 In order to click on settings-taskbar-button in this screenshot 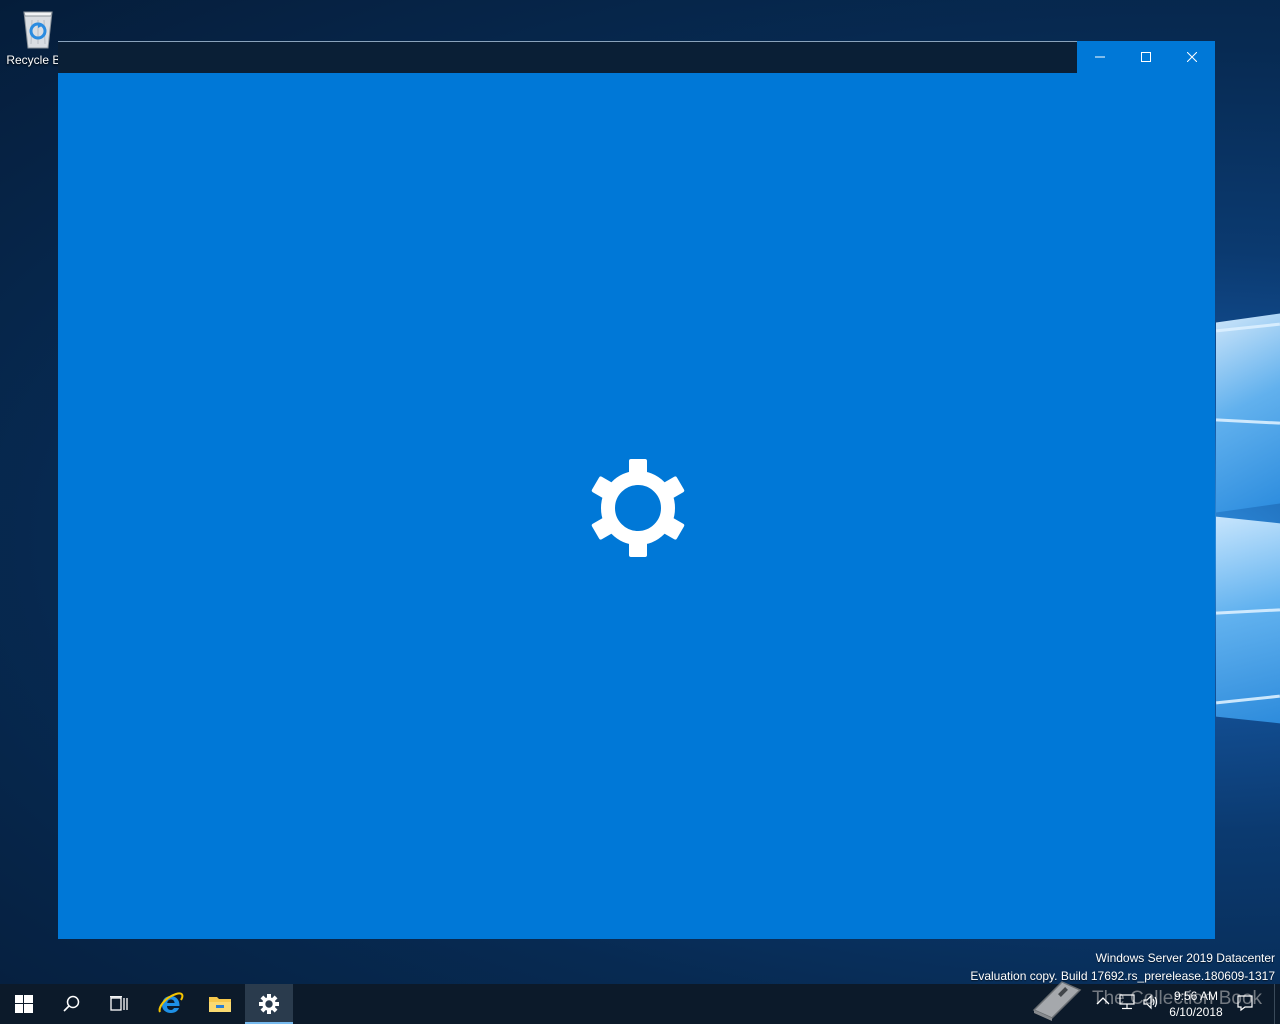, I will do `click(269, 1004)`.